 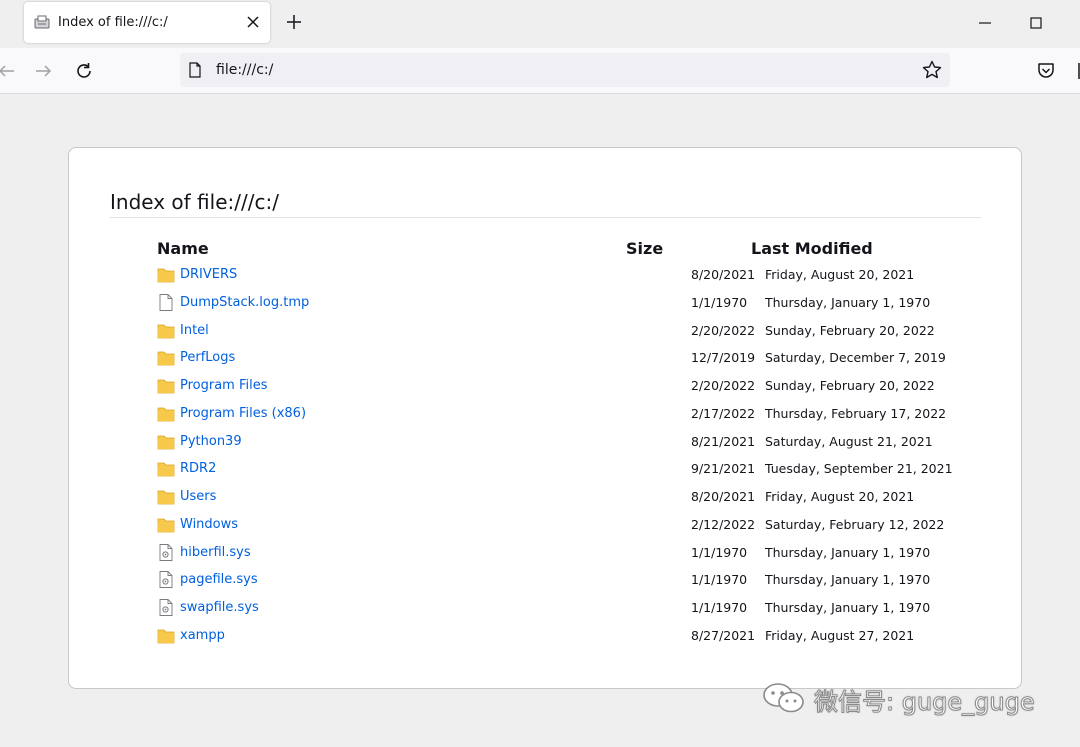 I want to click on reload-icon, so click(x=84, y=71).